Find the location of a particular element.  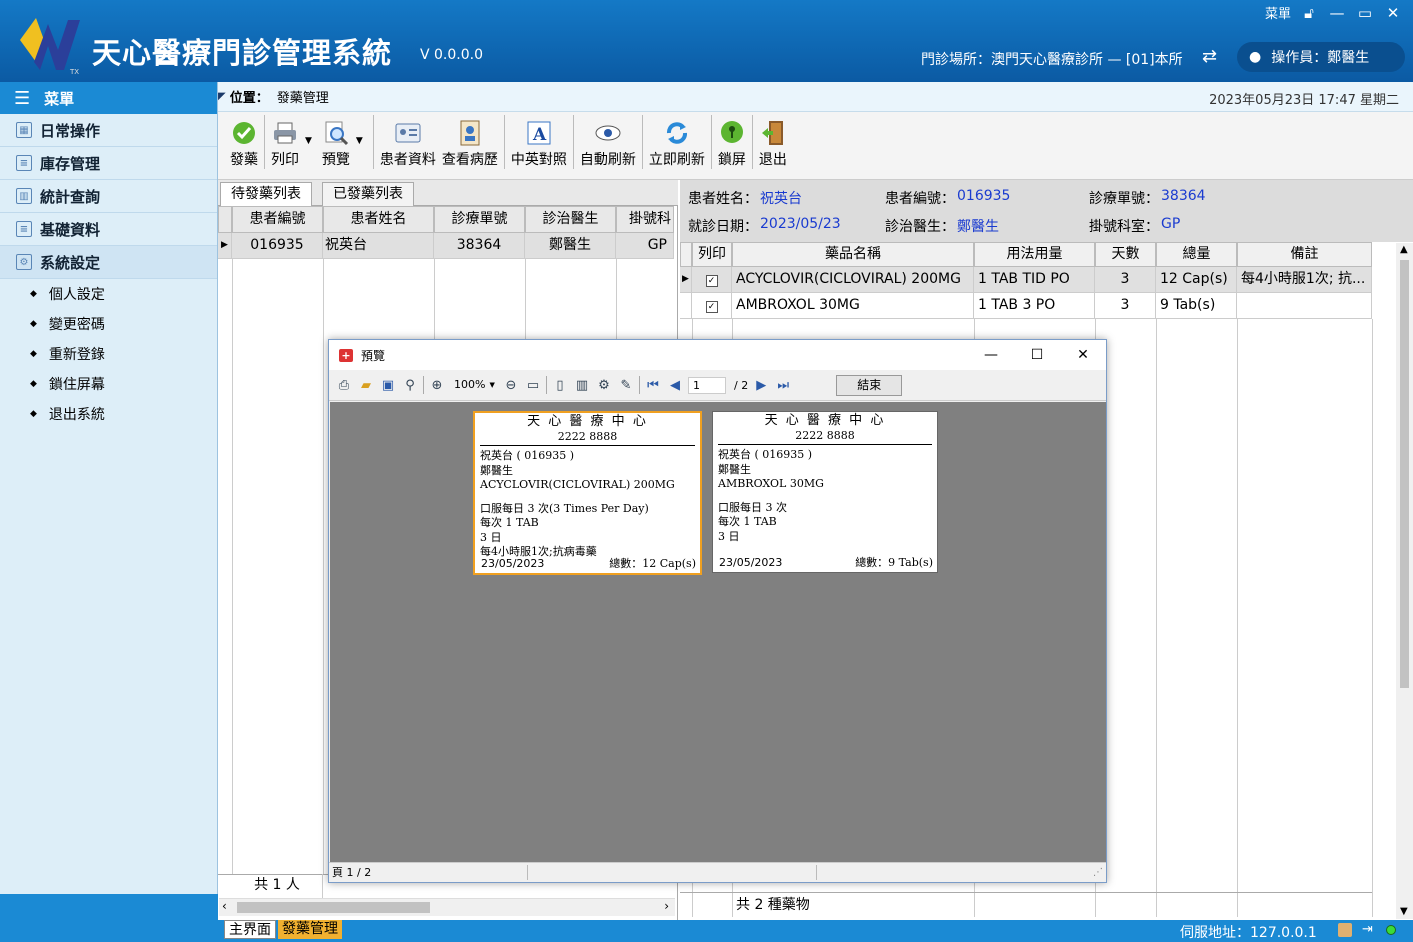

patient-id: 016935 is located at coordinates (984, 196).